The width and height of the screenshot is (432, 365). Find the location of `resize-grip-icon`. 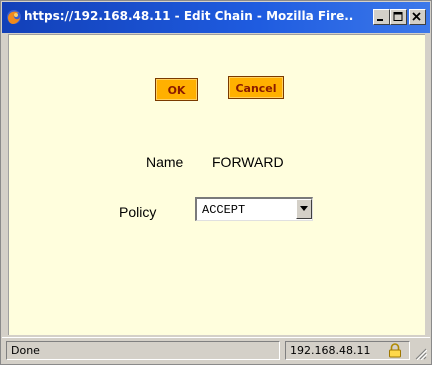

resize-grip-icon is located at coordinates (420, 353).